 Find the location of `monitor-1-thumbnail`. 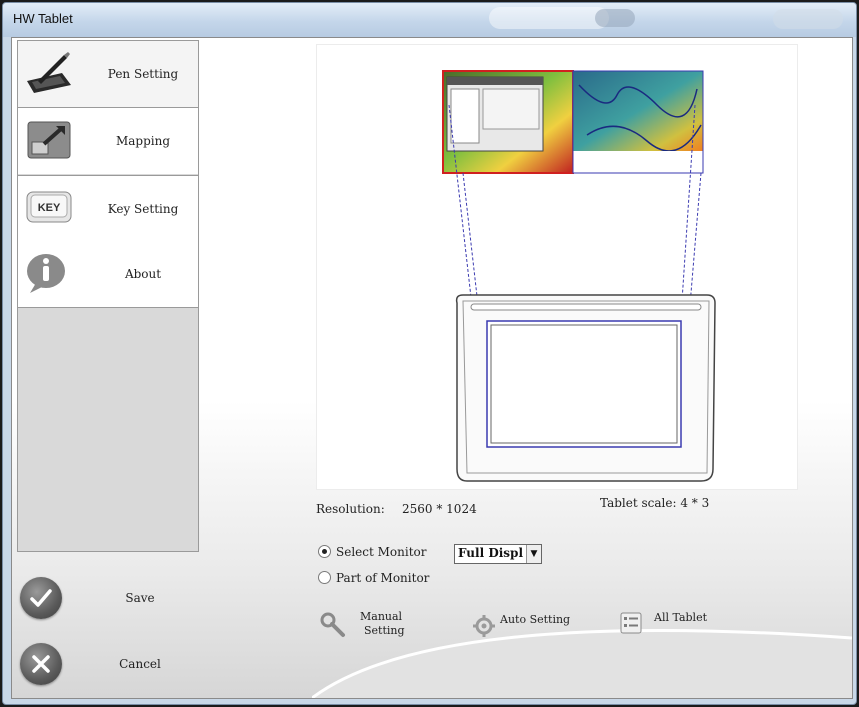

monitor-1-thumbnail is located at coordinates (508, 122).